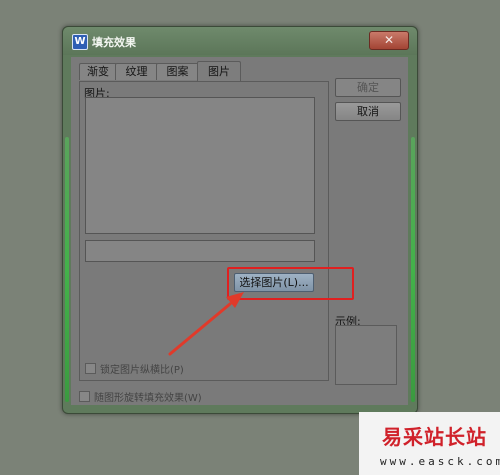 The height and width of the screenshot is (475, 500). What do you see at coordinates (240, 41) in the screenshot?
I see `title-bar: W 填充效果 ✕` at bounding box center [240, 41].